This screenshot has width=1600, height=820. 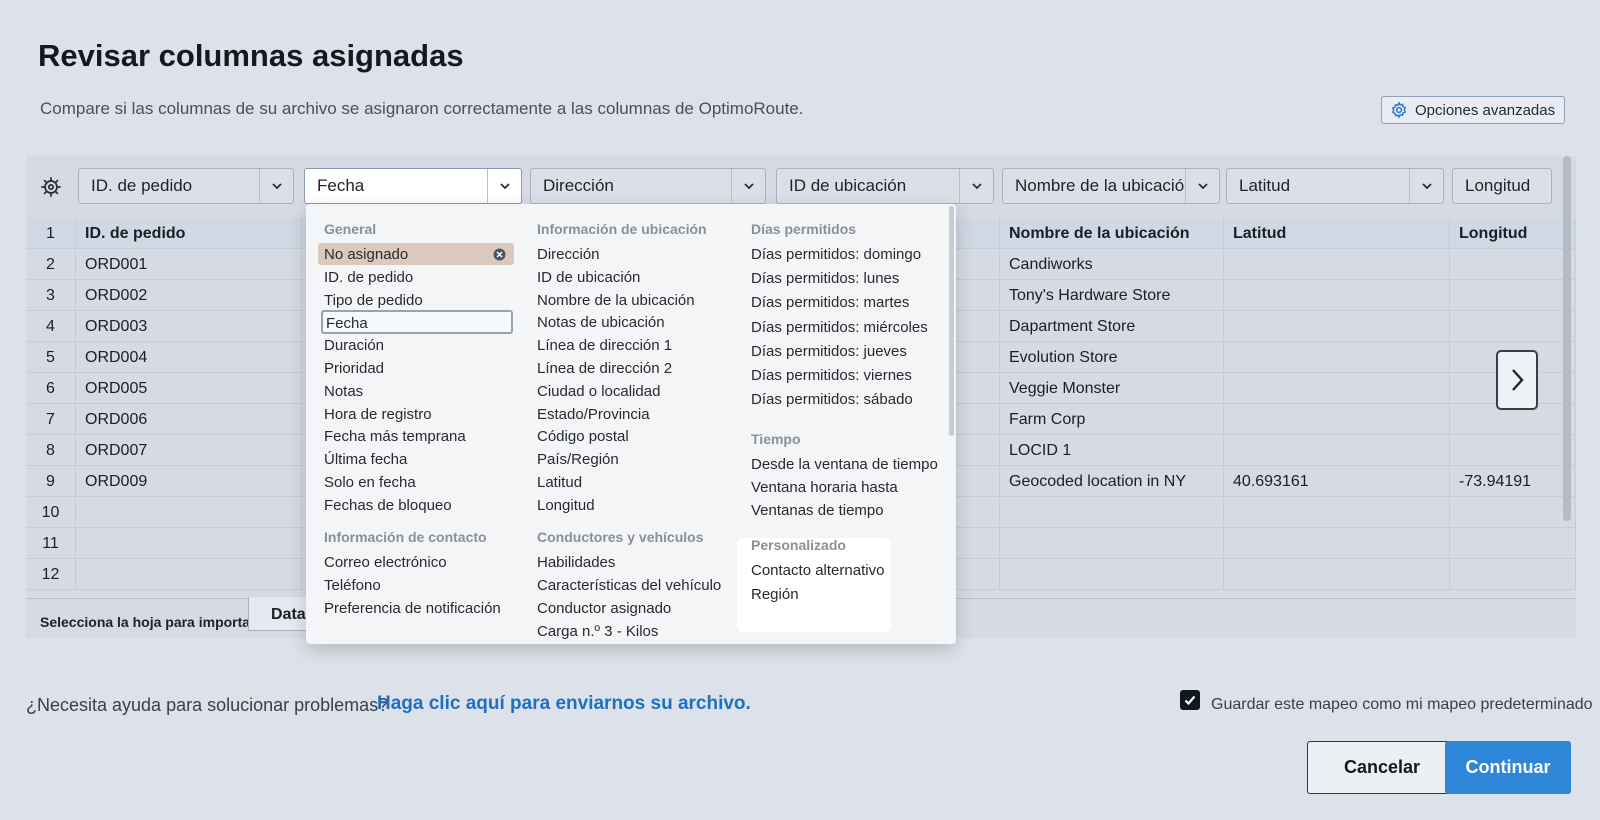 I want to click on mapping-settings-icon, so click(x=51, y=187).